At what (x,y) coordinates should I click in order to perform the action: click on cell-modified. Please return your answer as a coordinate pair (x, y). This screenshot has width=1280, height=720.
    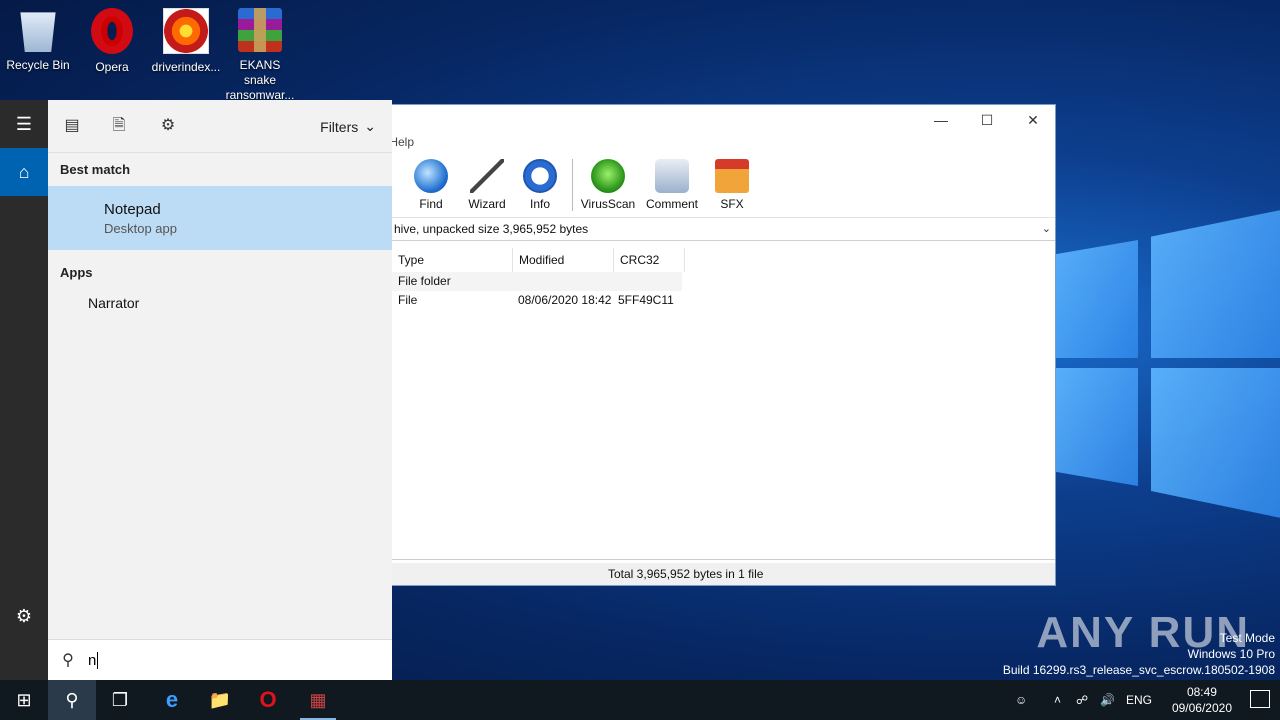
    Looking at the image, I should click on (562, 281).